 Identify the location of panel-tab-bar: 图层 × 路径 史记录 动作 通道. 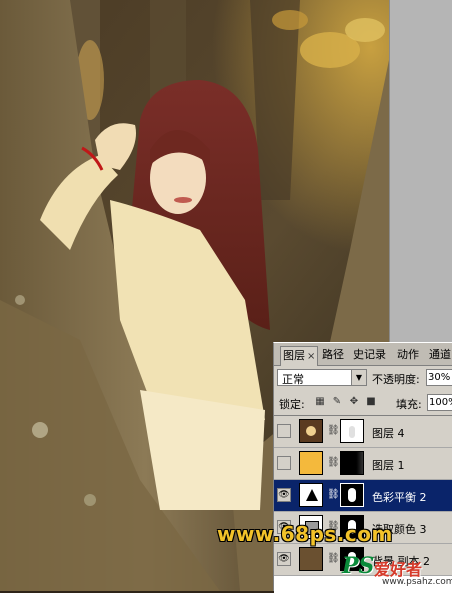
(363, 354).